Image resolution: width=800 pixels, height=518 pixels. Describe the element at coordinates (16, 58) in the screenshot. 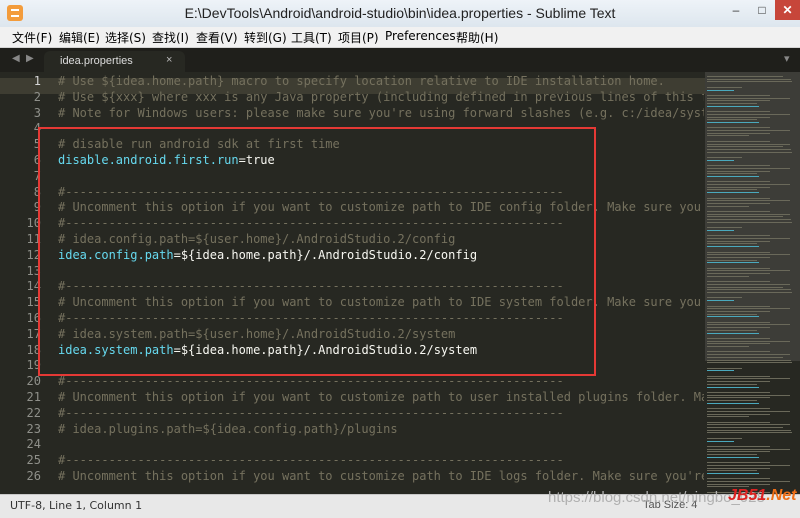

I see `tab-scroll-left-icon: ◀` at that location.